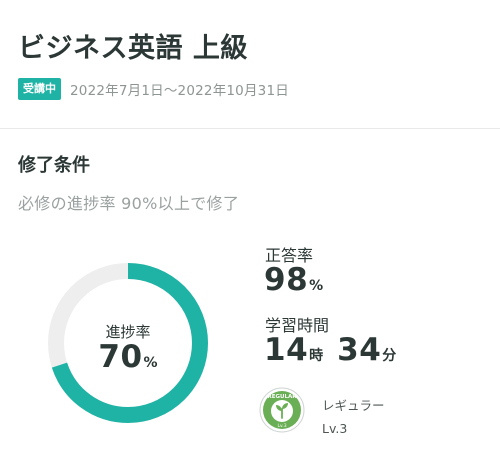 This screenshot has height=458, width=500. I want to click on accuracy-unit: %, so click(316, 286).